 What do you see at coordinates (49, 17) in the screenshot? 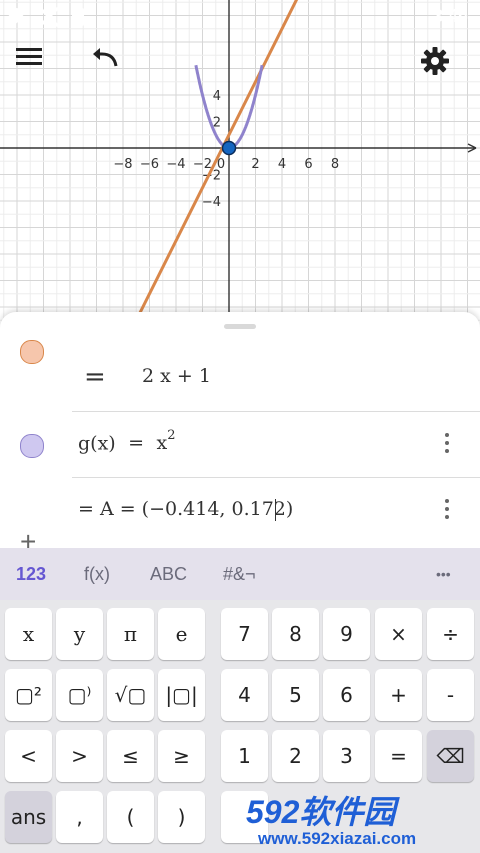
I see `no-signal-icon` at bounding box center [49, 17].